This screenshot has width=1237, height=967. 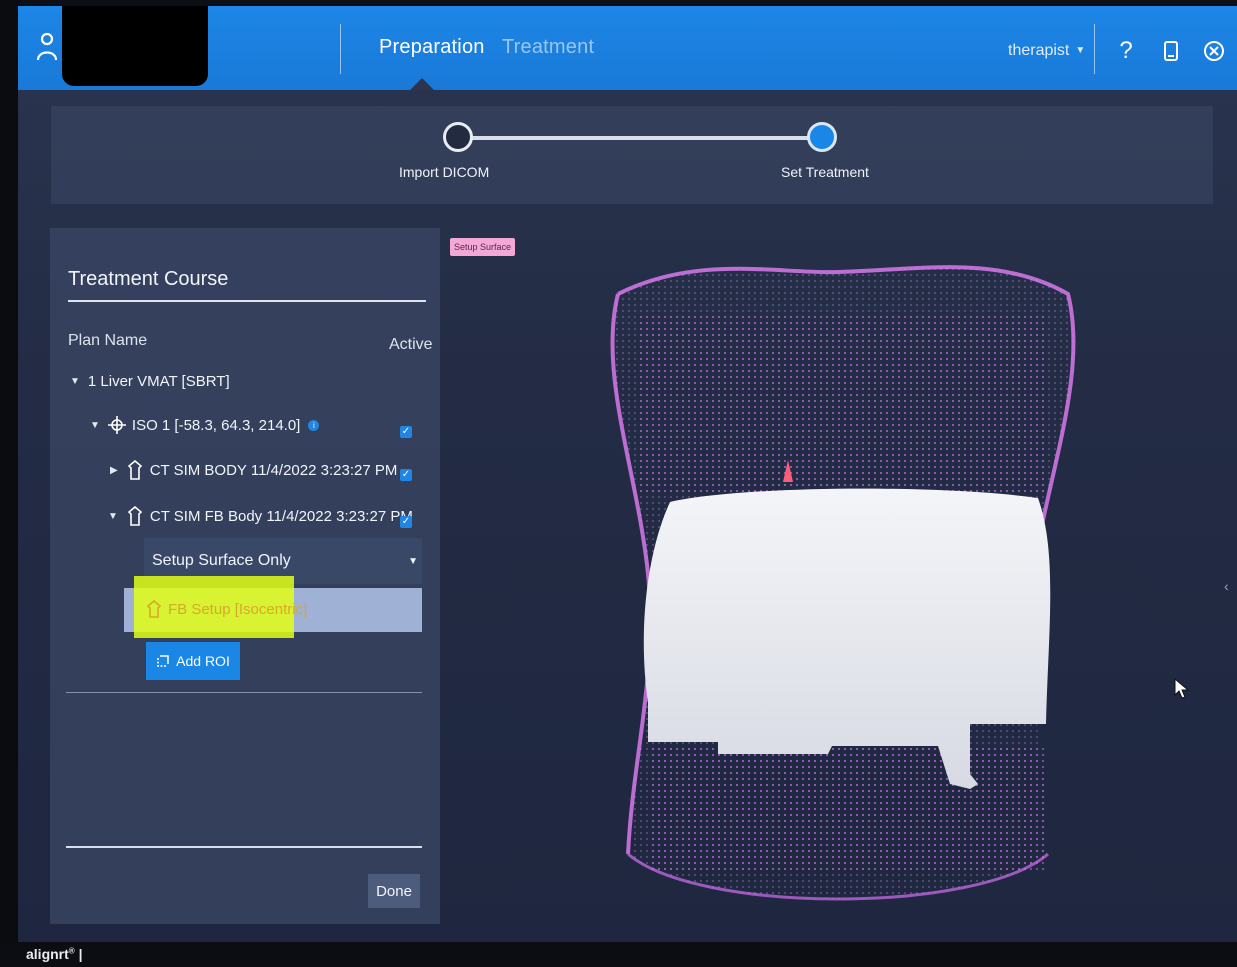 I want to click on panel-title: Treatment Course, so click(x=148, y=279).